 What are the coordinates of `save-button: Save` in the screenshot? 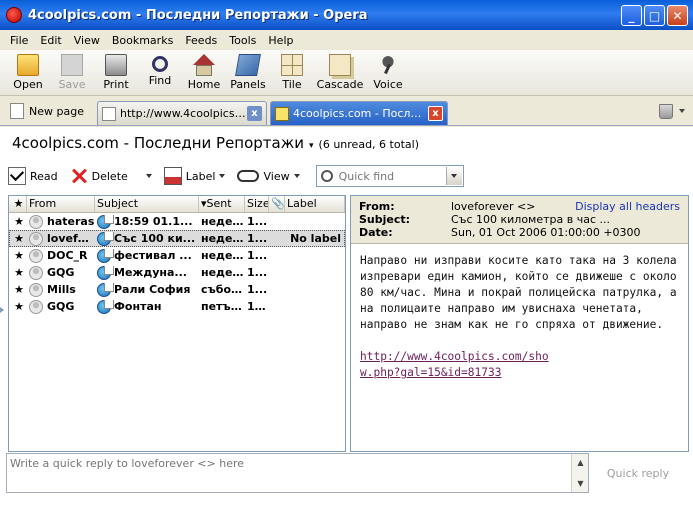 It's located at (72, 72).